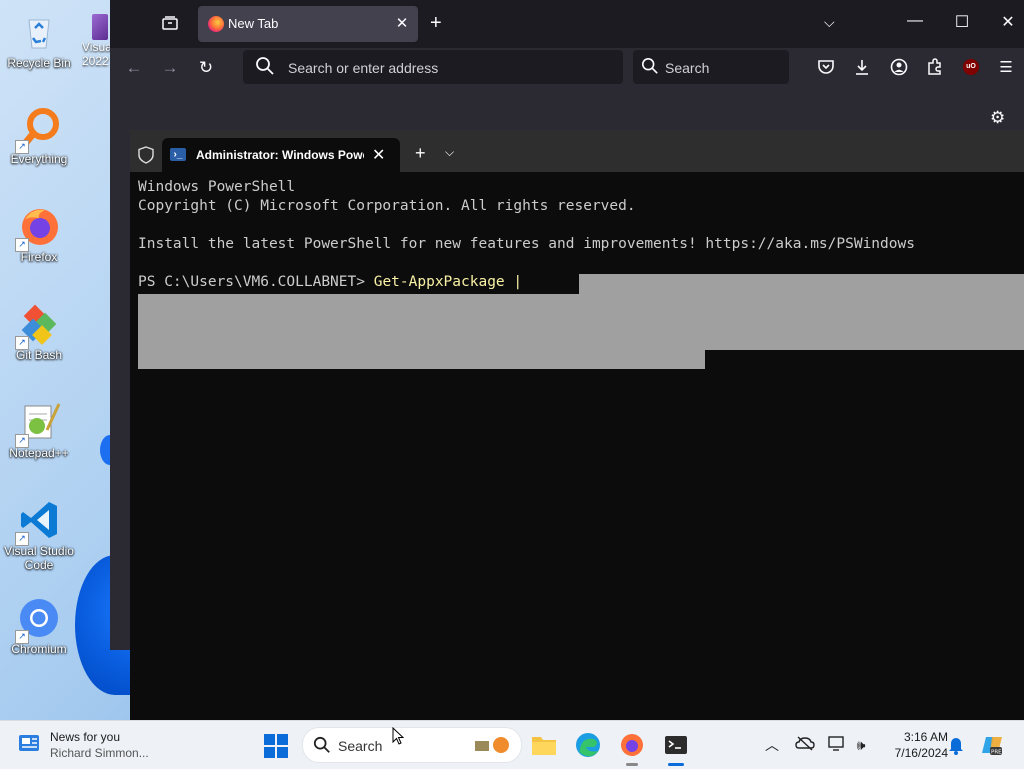  I want to click on recycle-bin-icon, so click(39, 32).